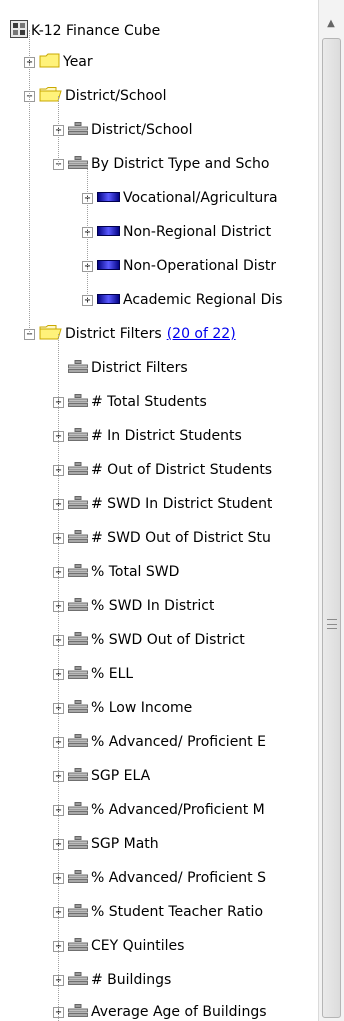 The height and width of the screenshot is (1021, 344). I want to click on tree-node: + # In District Students, so click(159, 436).